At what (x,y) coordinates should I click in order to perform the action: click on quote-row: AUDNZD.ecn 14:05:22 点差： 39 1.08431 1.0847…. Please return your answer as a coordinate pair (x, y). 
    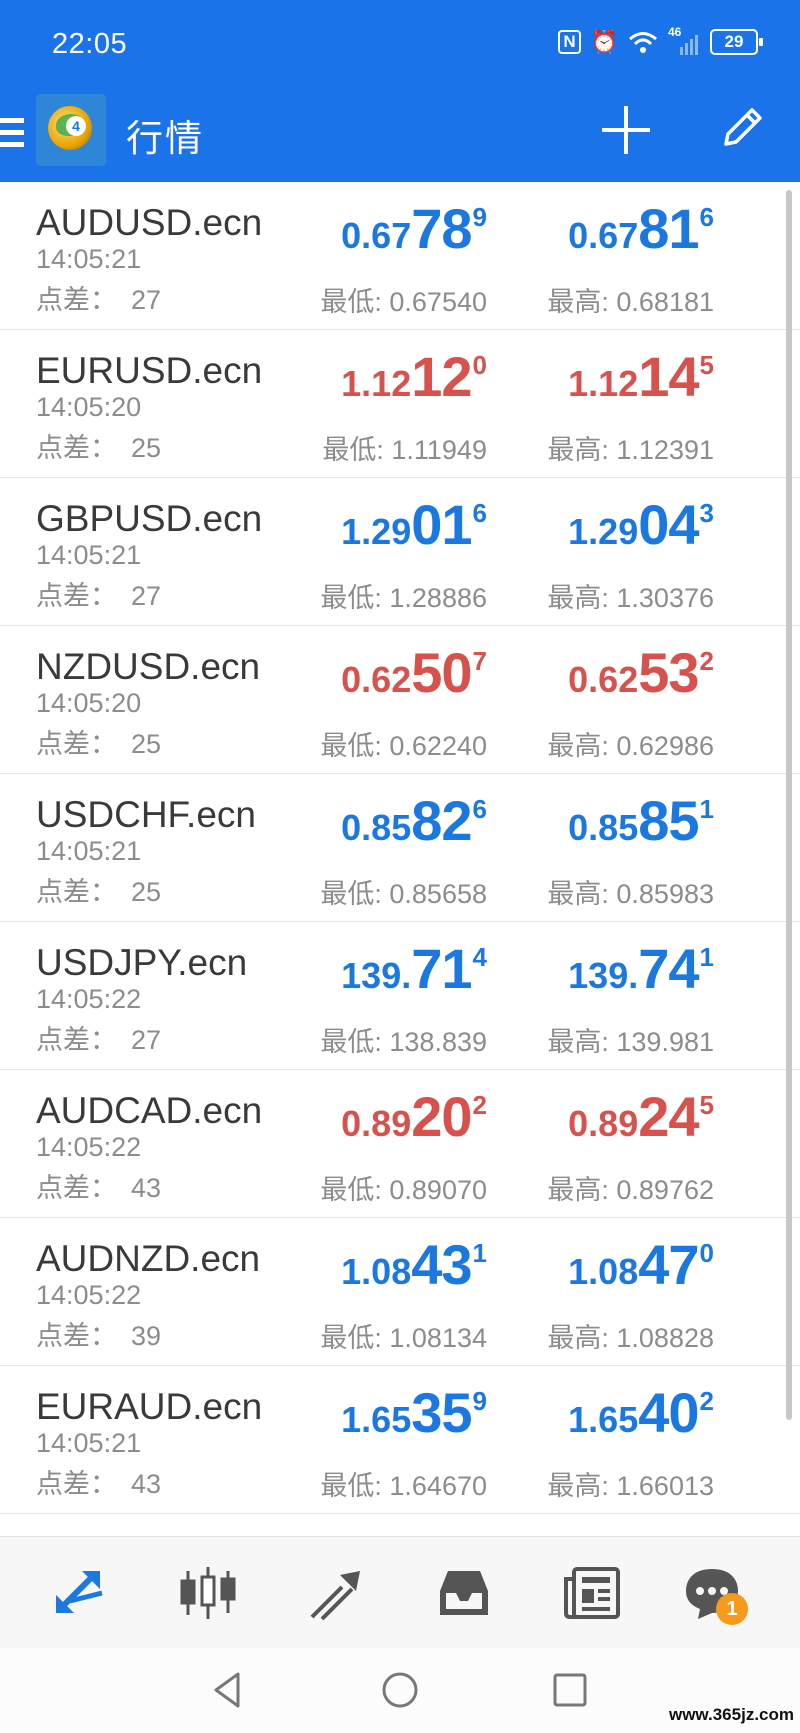
    Looking at the image, I should click on (400, 1292).